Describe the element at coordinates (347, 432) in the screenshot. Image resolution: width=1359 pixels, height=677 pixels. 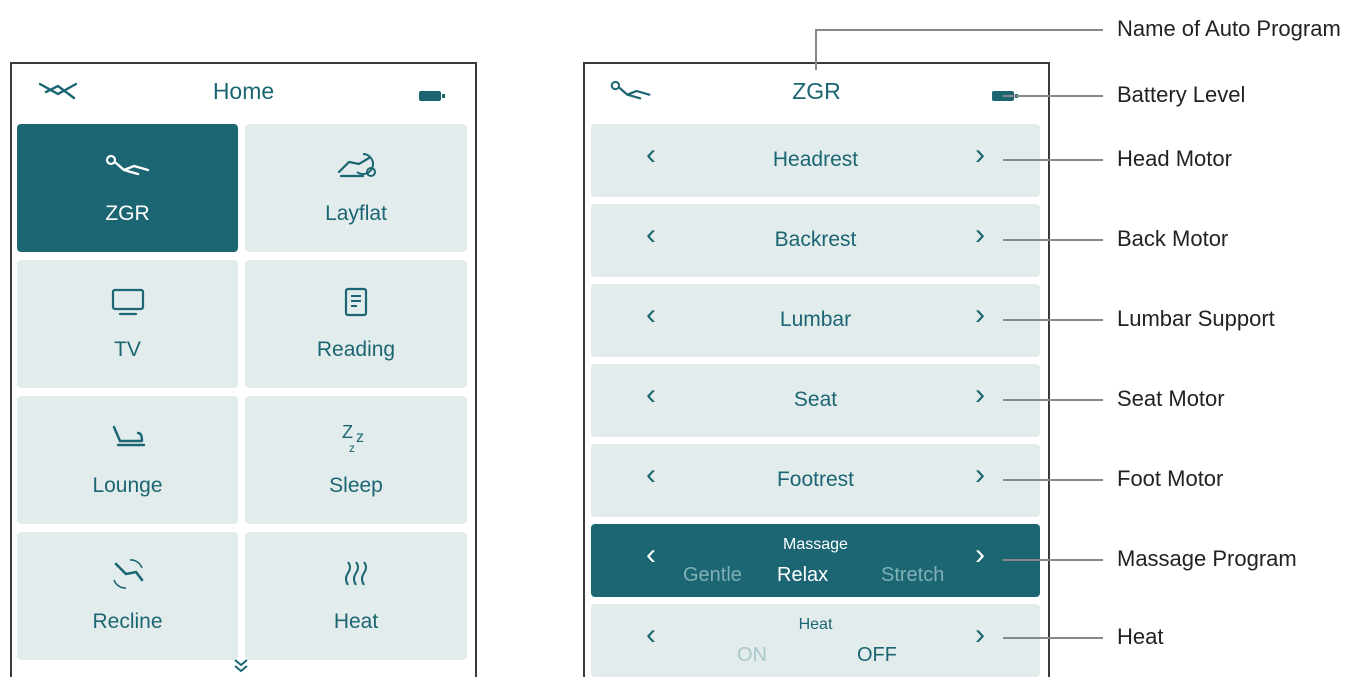
I see `svg-text: Z` at that location.